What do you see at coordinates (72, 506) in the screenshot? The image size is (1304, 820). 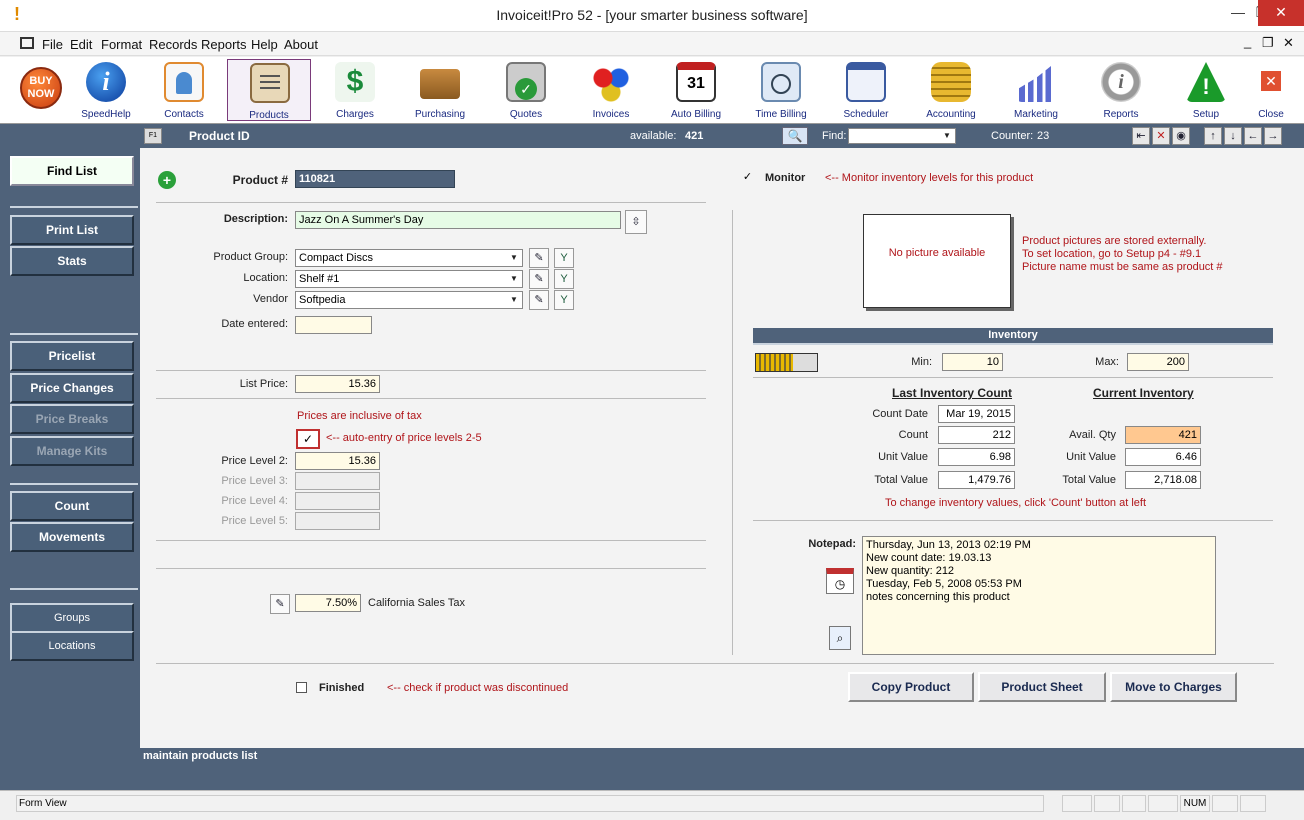 I see `count-button: Count` at bounding box center [72, 506].